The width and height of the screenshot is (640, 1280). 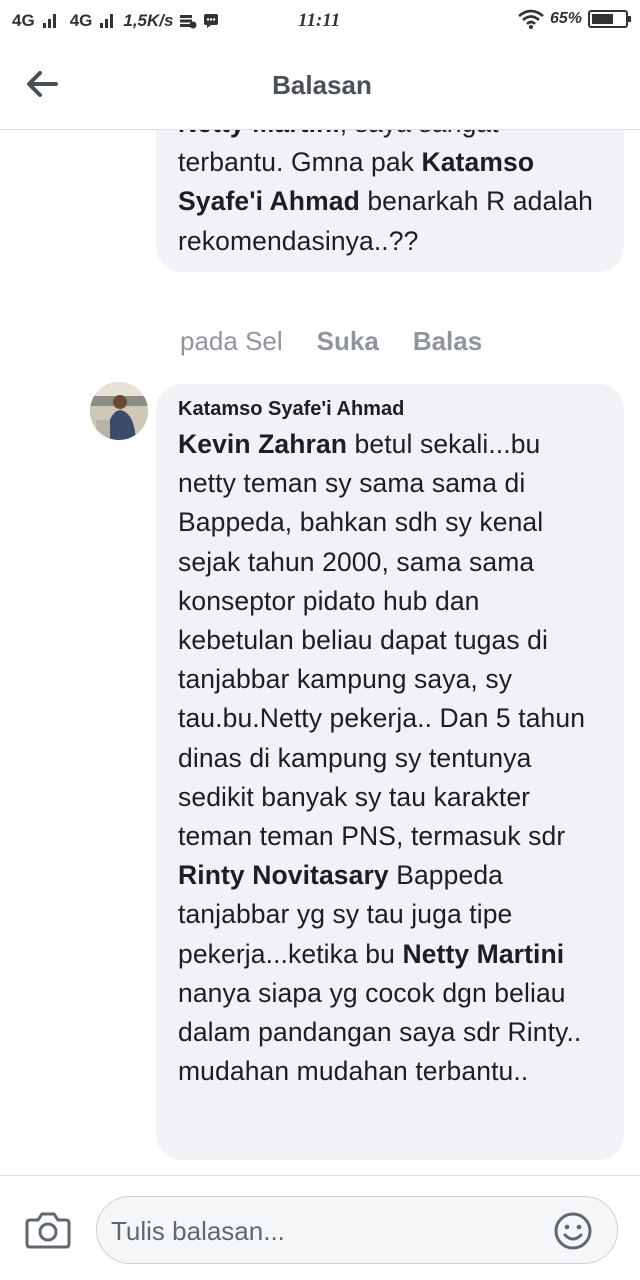 I want to click on camera-icon, so click(x=48, y=1230).